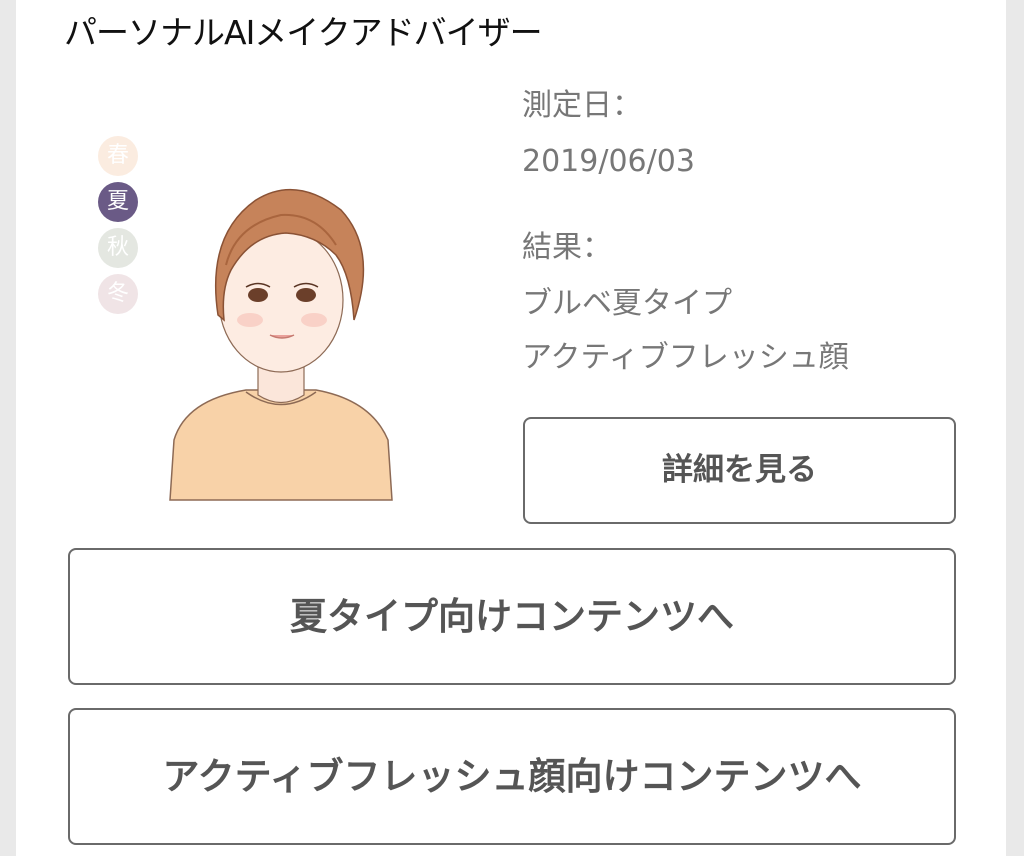 This screenshot has width=1024, height=856. I want to click on season-summer: 夏, so click(118, 202).